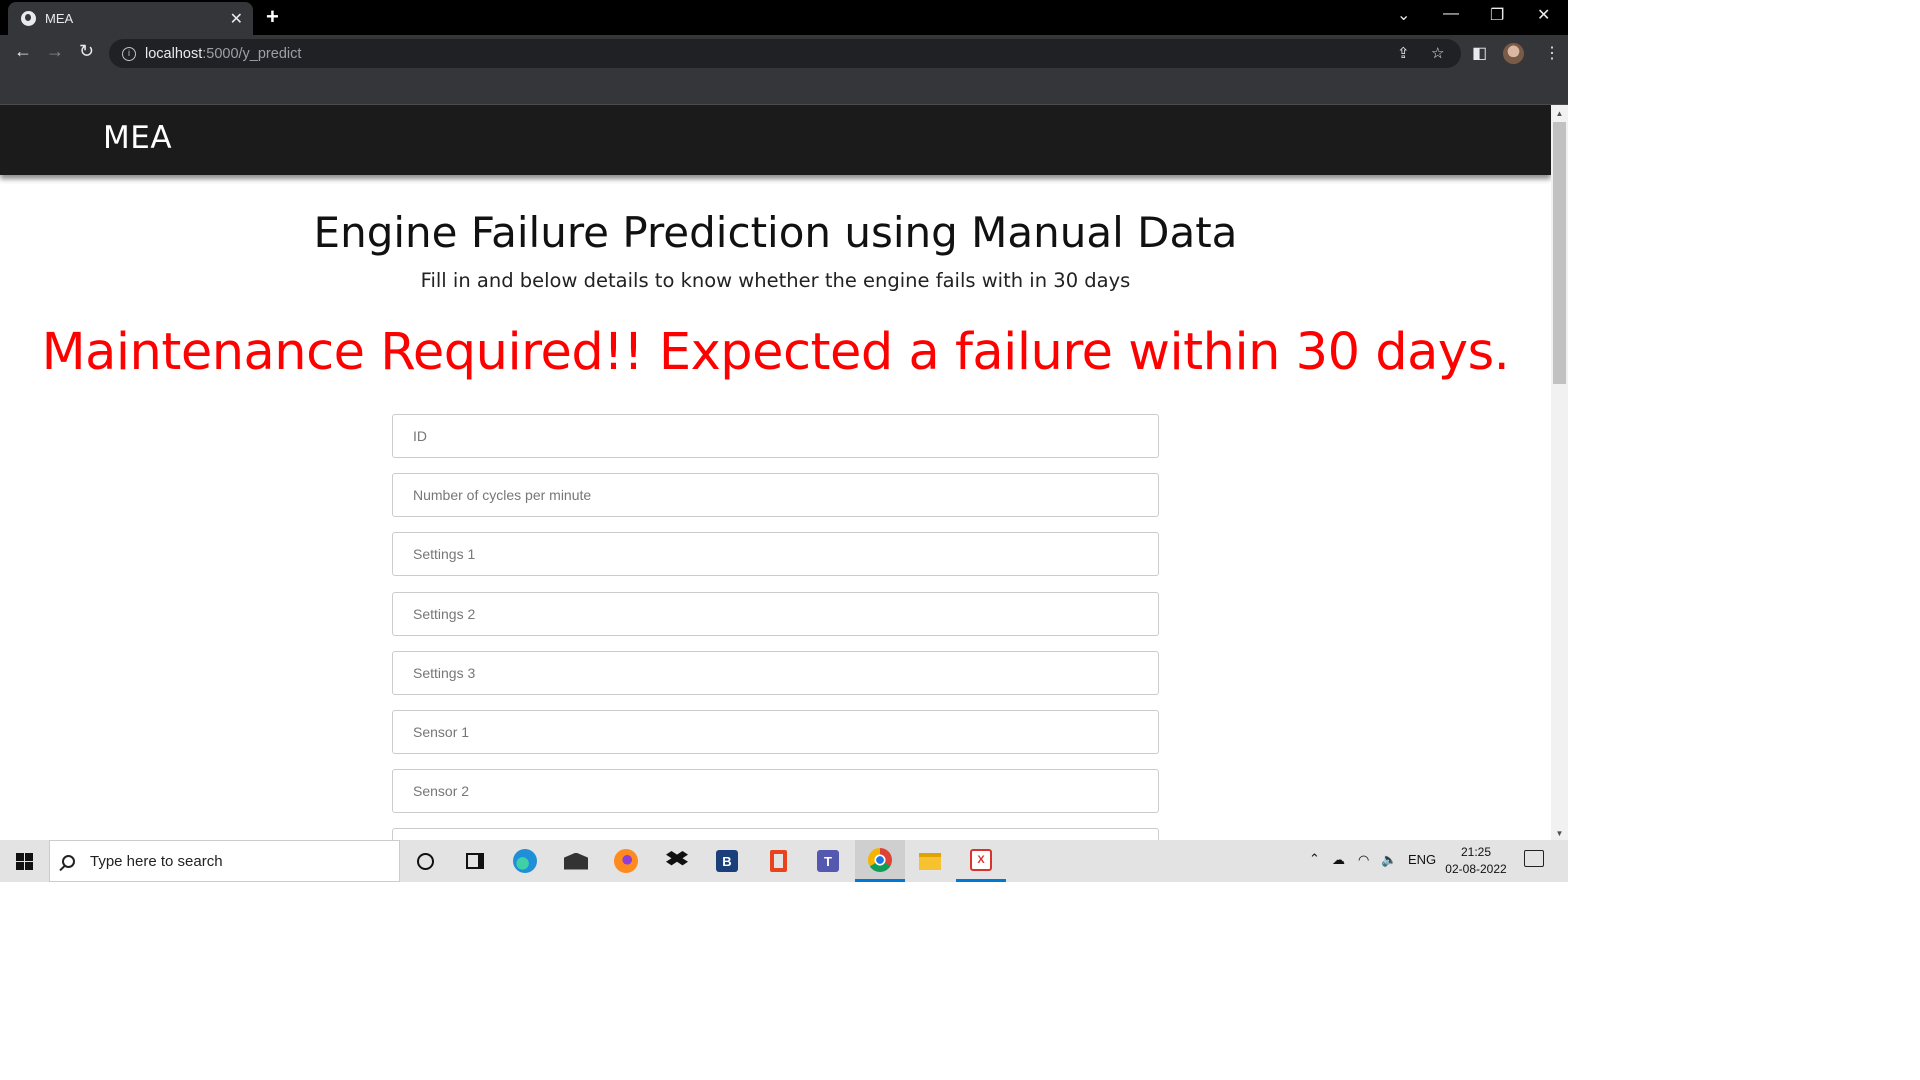 This screenshot has width=1920, height=1080. Describe the element at coordinates (425, 861) in the screenshot. I see `cortana-icon` at that location.